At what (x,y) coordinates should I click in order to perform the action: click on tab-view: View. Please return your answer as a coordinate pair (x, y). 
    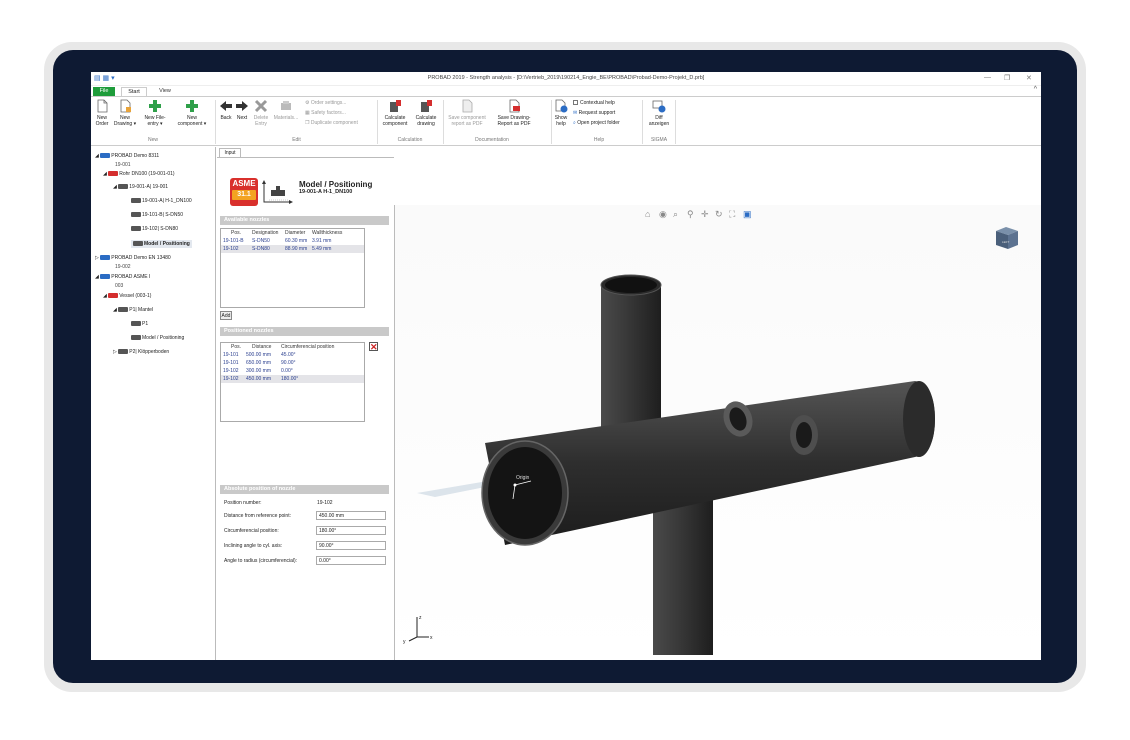
    Looking at the image, I should click on (165, 91).